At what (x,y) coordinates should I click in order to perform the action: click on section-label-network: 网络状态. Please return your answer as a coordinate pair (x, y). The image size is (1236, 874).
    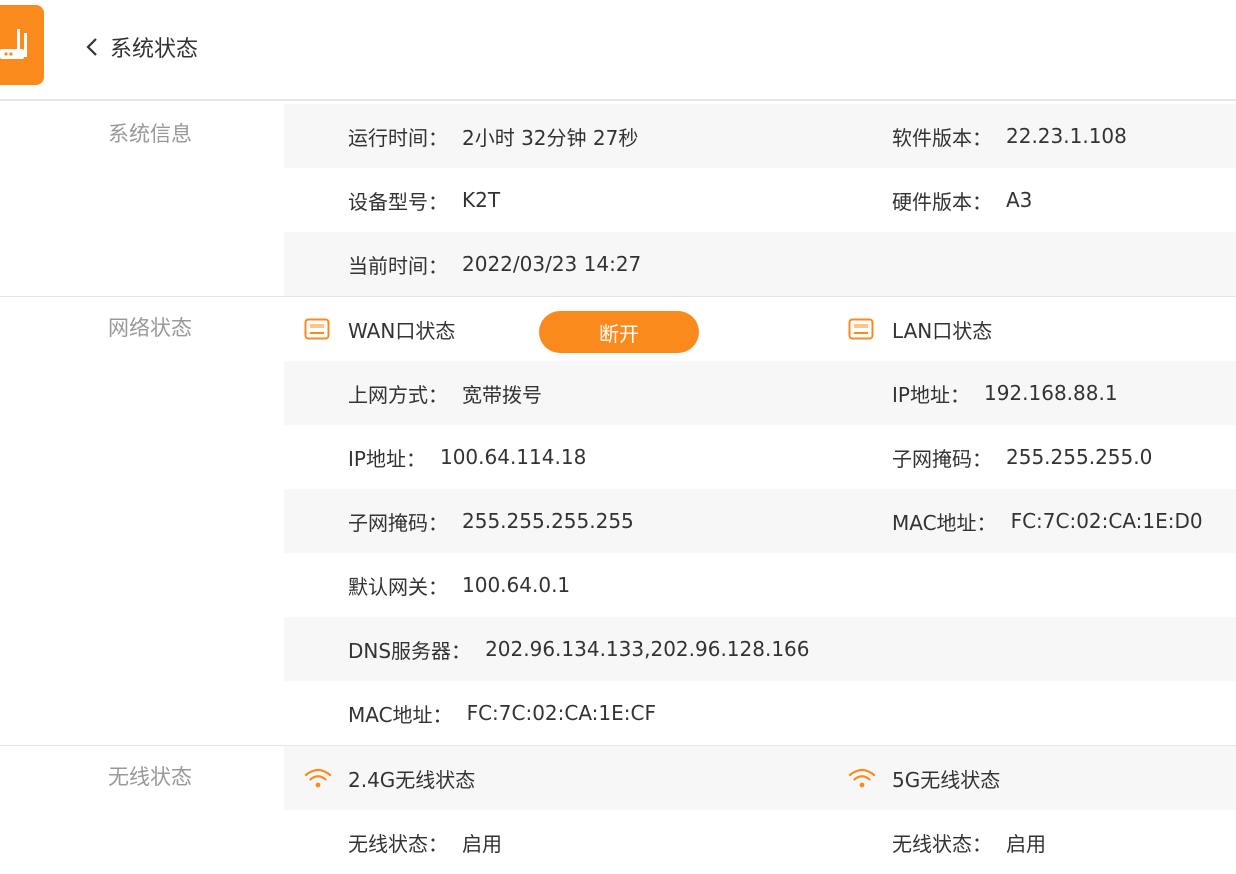
    Looking at the image, I should click on (150, 328).